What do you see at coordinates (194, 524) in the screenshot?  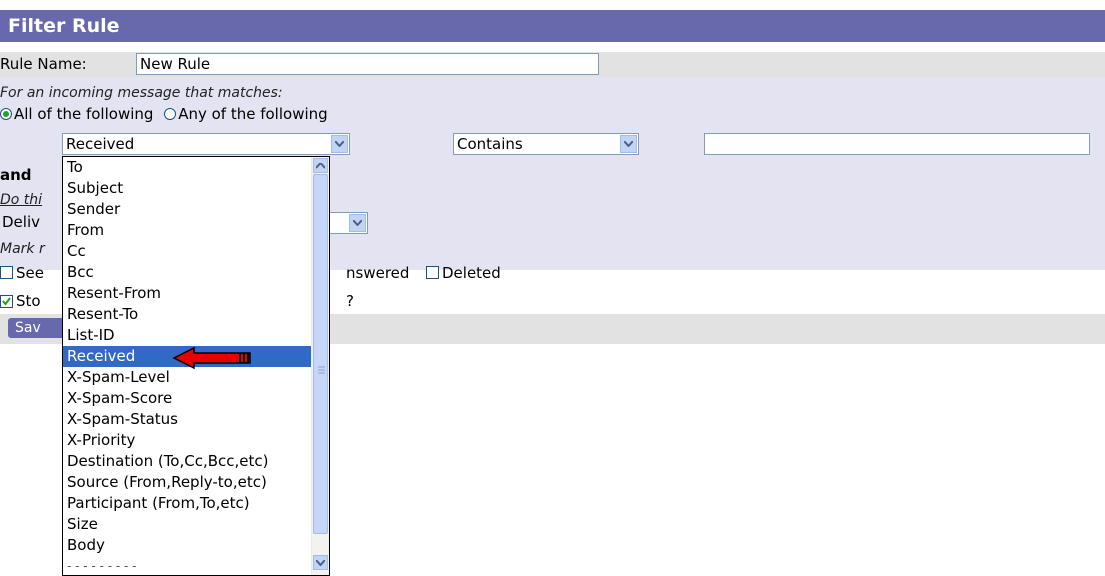 I see `dropdown-option: Size` at bounding box center [194, 524].